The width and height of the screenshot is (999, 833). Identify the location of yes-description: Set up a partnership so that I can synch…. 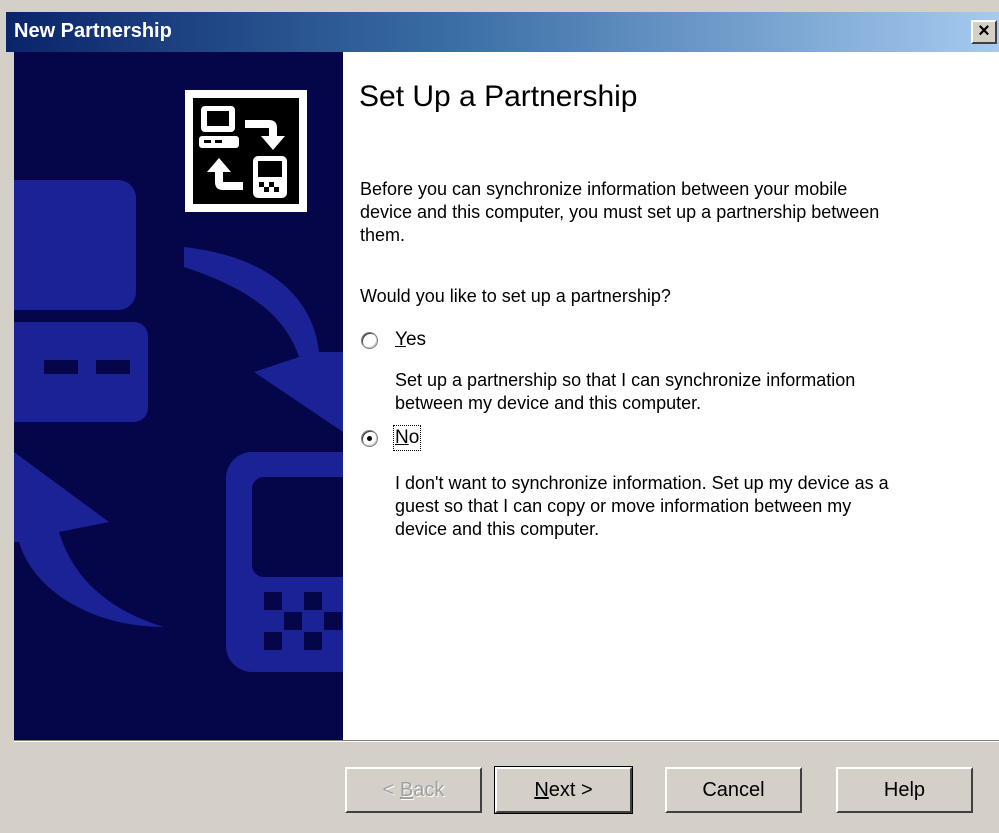
(625, 391).